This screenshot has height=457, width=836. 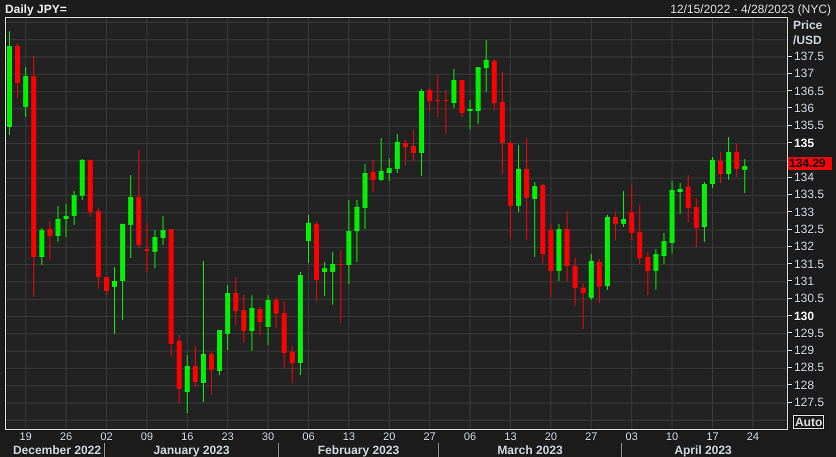 I want to click on price-tick-label: 131, so click(x=804, y=280).